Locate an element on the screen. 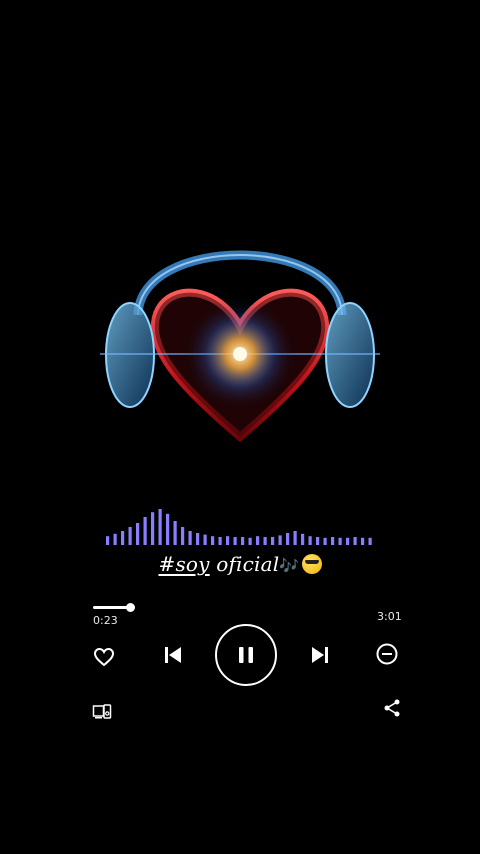 Image resolution: width=480 pixels, height=854 pixels. like-button is located at coordinates (104, 657).